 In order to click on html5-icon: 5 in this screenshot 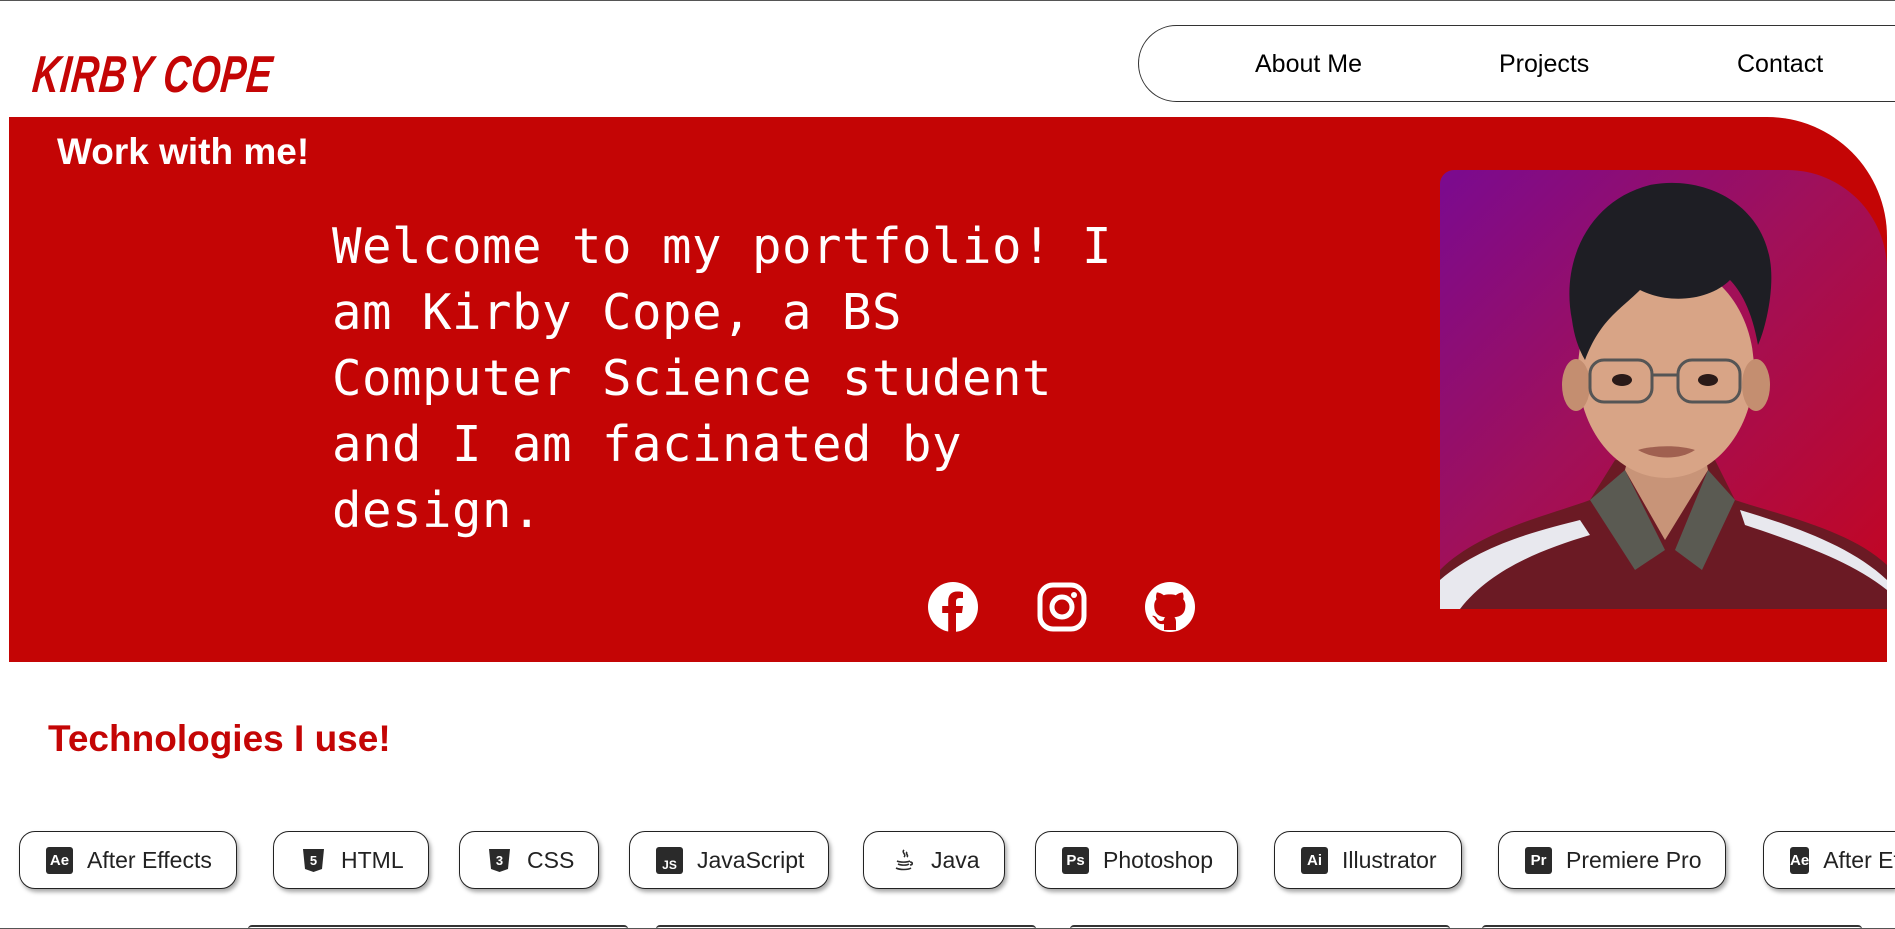, I will do `click(313, 860)`.